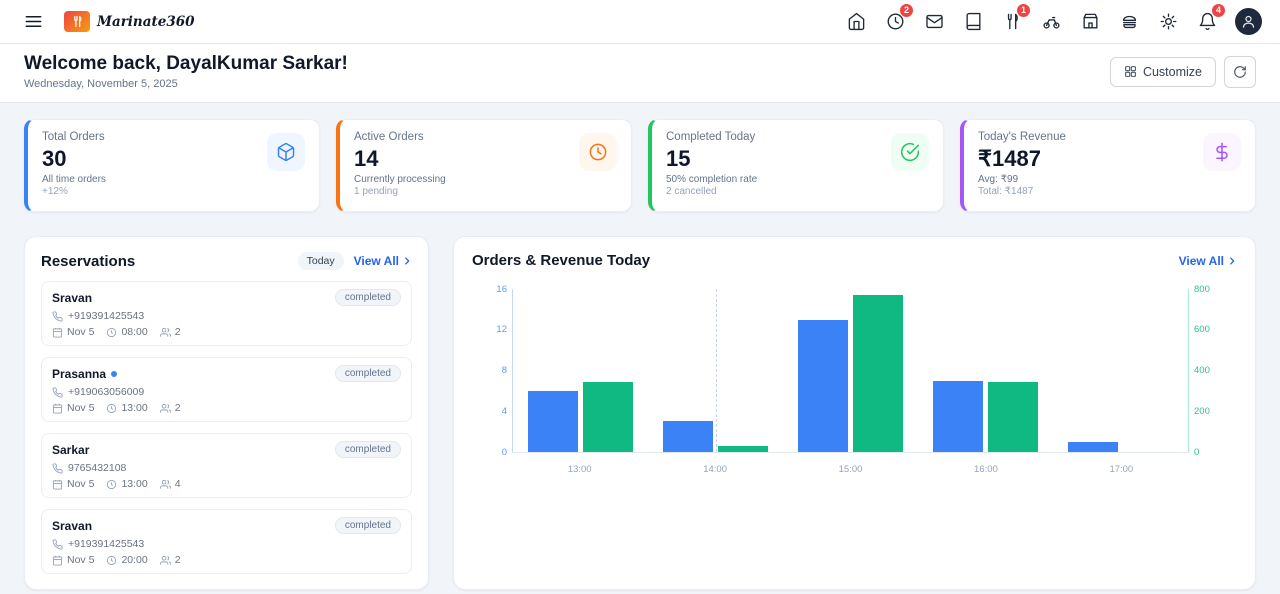  Describe the element at coordinates (146, 21) in the screenshot. I see `logo-text: Marinate360` at that location.